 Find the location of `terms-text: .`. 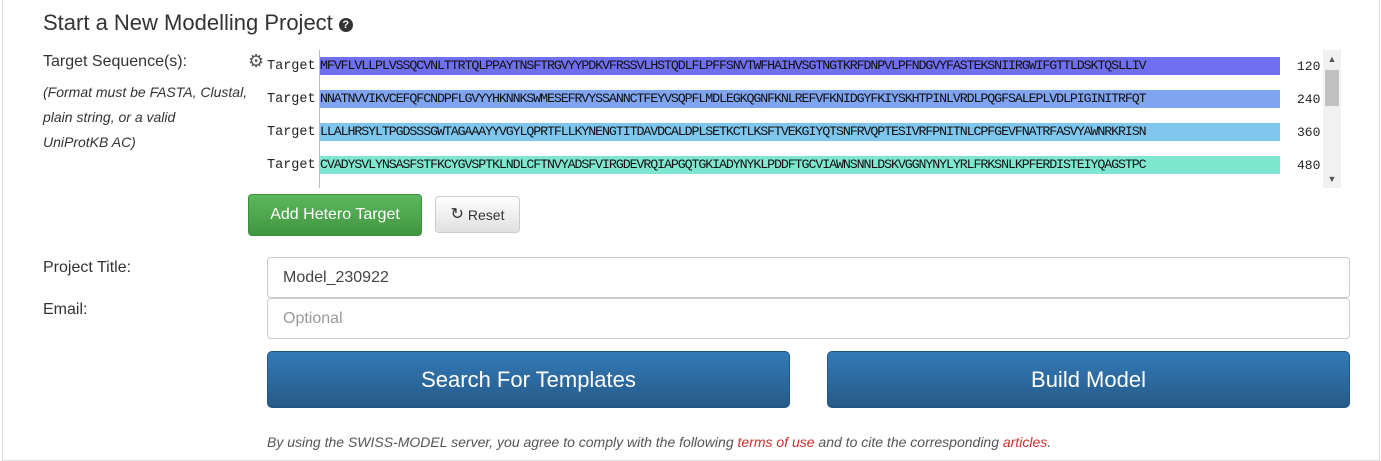

terms-text: . is located at coordinates (1049, 442).